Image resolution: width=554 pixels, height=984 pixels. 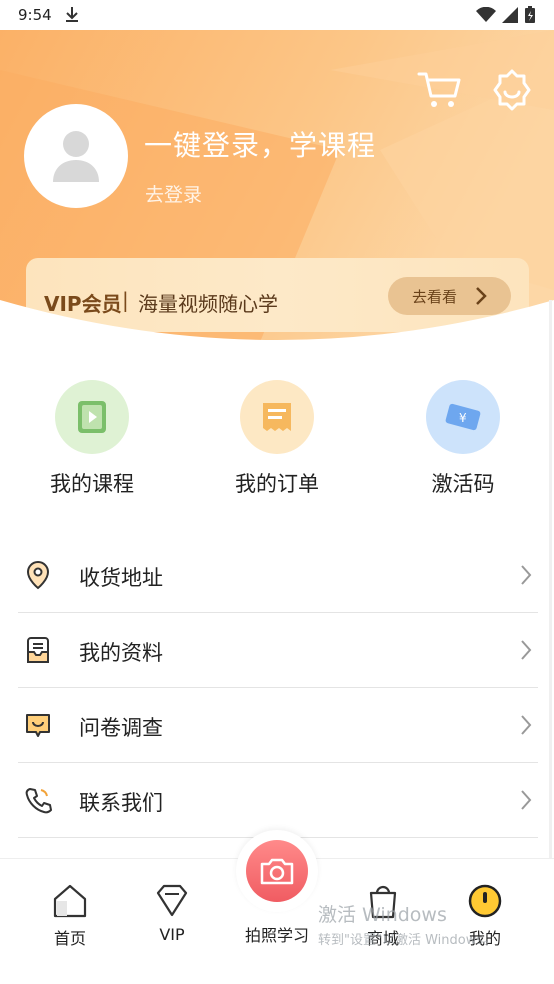 What do you see at coordinates (38, 801) in the screenshot?
I see `phone-icon` at bounding box center [38, 801].